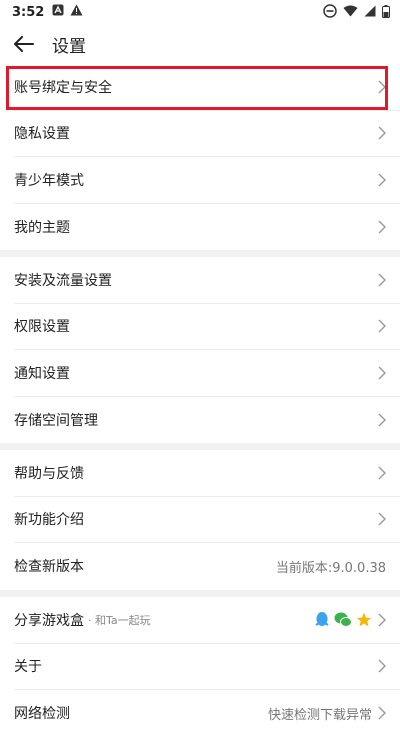  Describe the element at coordinates (207, 327) in the screenshot. I see `row-permissions: 权限设置` at that location.